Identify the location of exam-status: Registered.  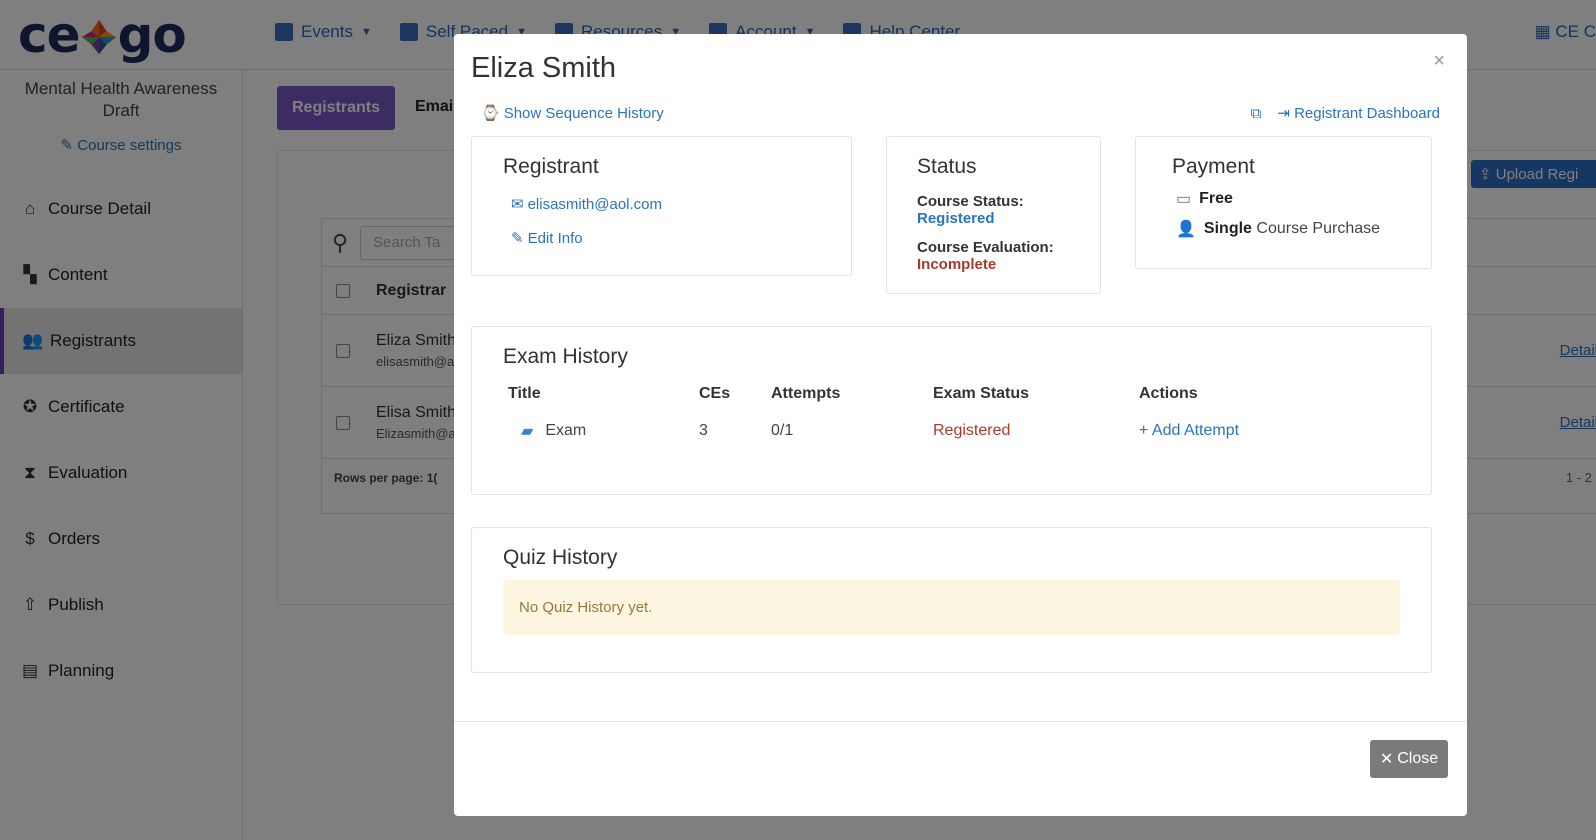
(972, 430).